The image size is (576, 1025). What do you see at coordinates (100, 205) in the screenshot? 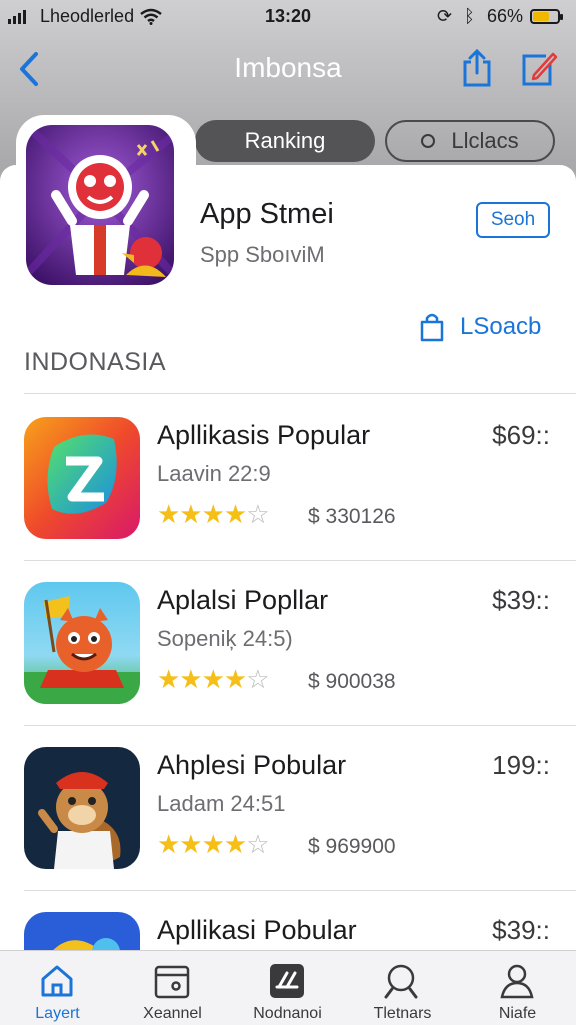
I see `featured-app-icon` at bounding box center [100, 205].